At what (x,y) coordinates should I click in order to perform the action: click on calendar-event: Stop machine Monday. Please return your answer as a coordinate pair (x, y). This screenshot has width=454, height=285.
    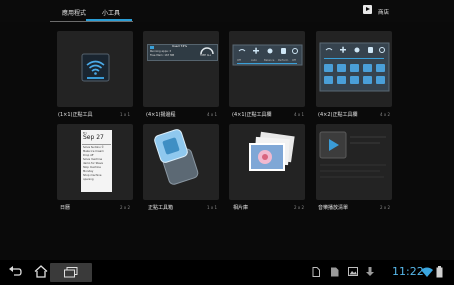
    Looking at the image, I should click on (92, 169).